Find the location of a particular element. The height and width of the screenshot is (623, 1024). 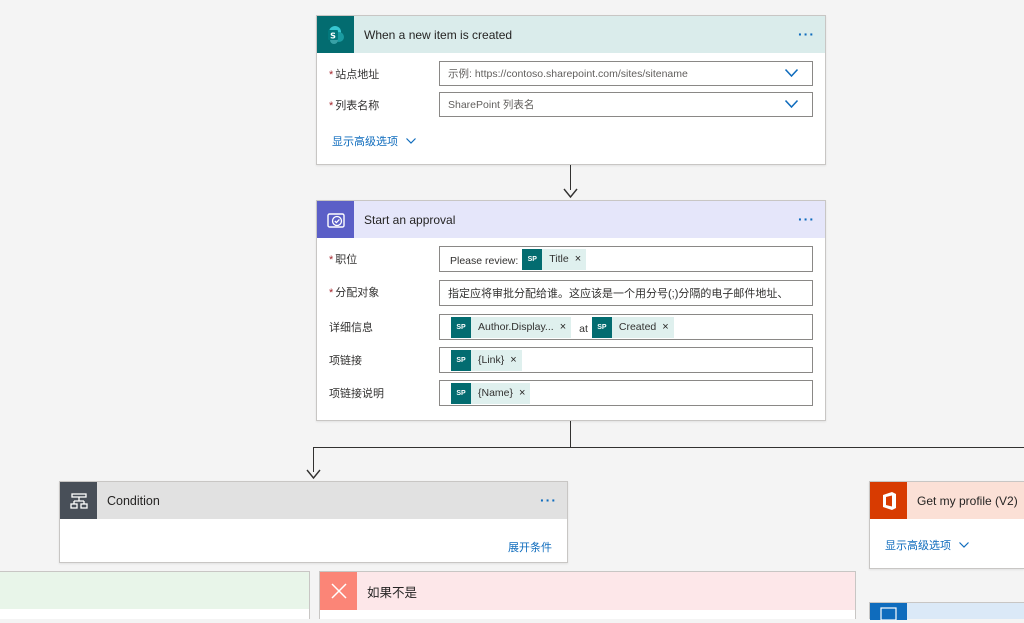

approval-icon is located at coordinates (335, 219).